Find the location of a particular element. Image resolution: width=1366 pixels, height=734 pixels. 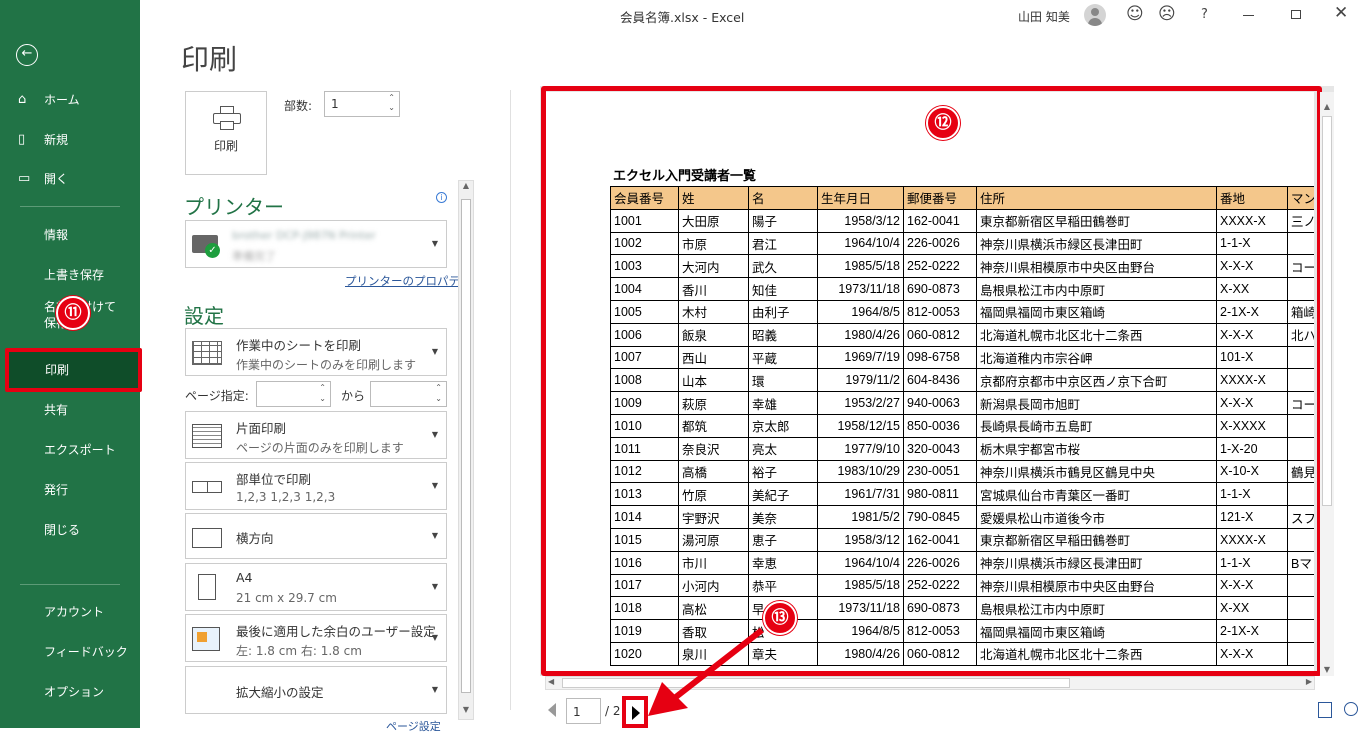

restore-button is located at coordinates (1296, 14).